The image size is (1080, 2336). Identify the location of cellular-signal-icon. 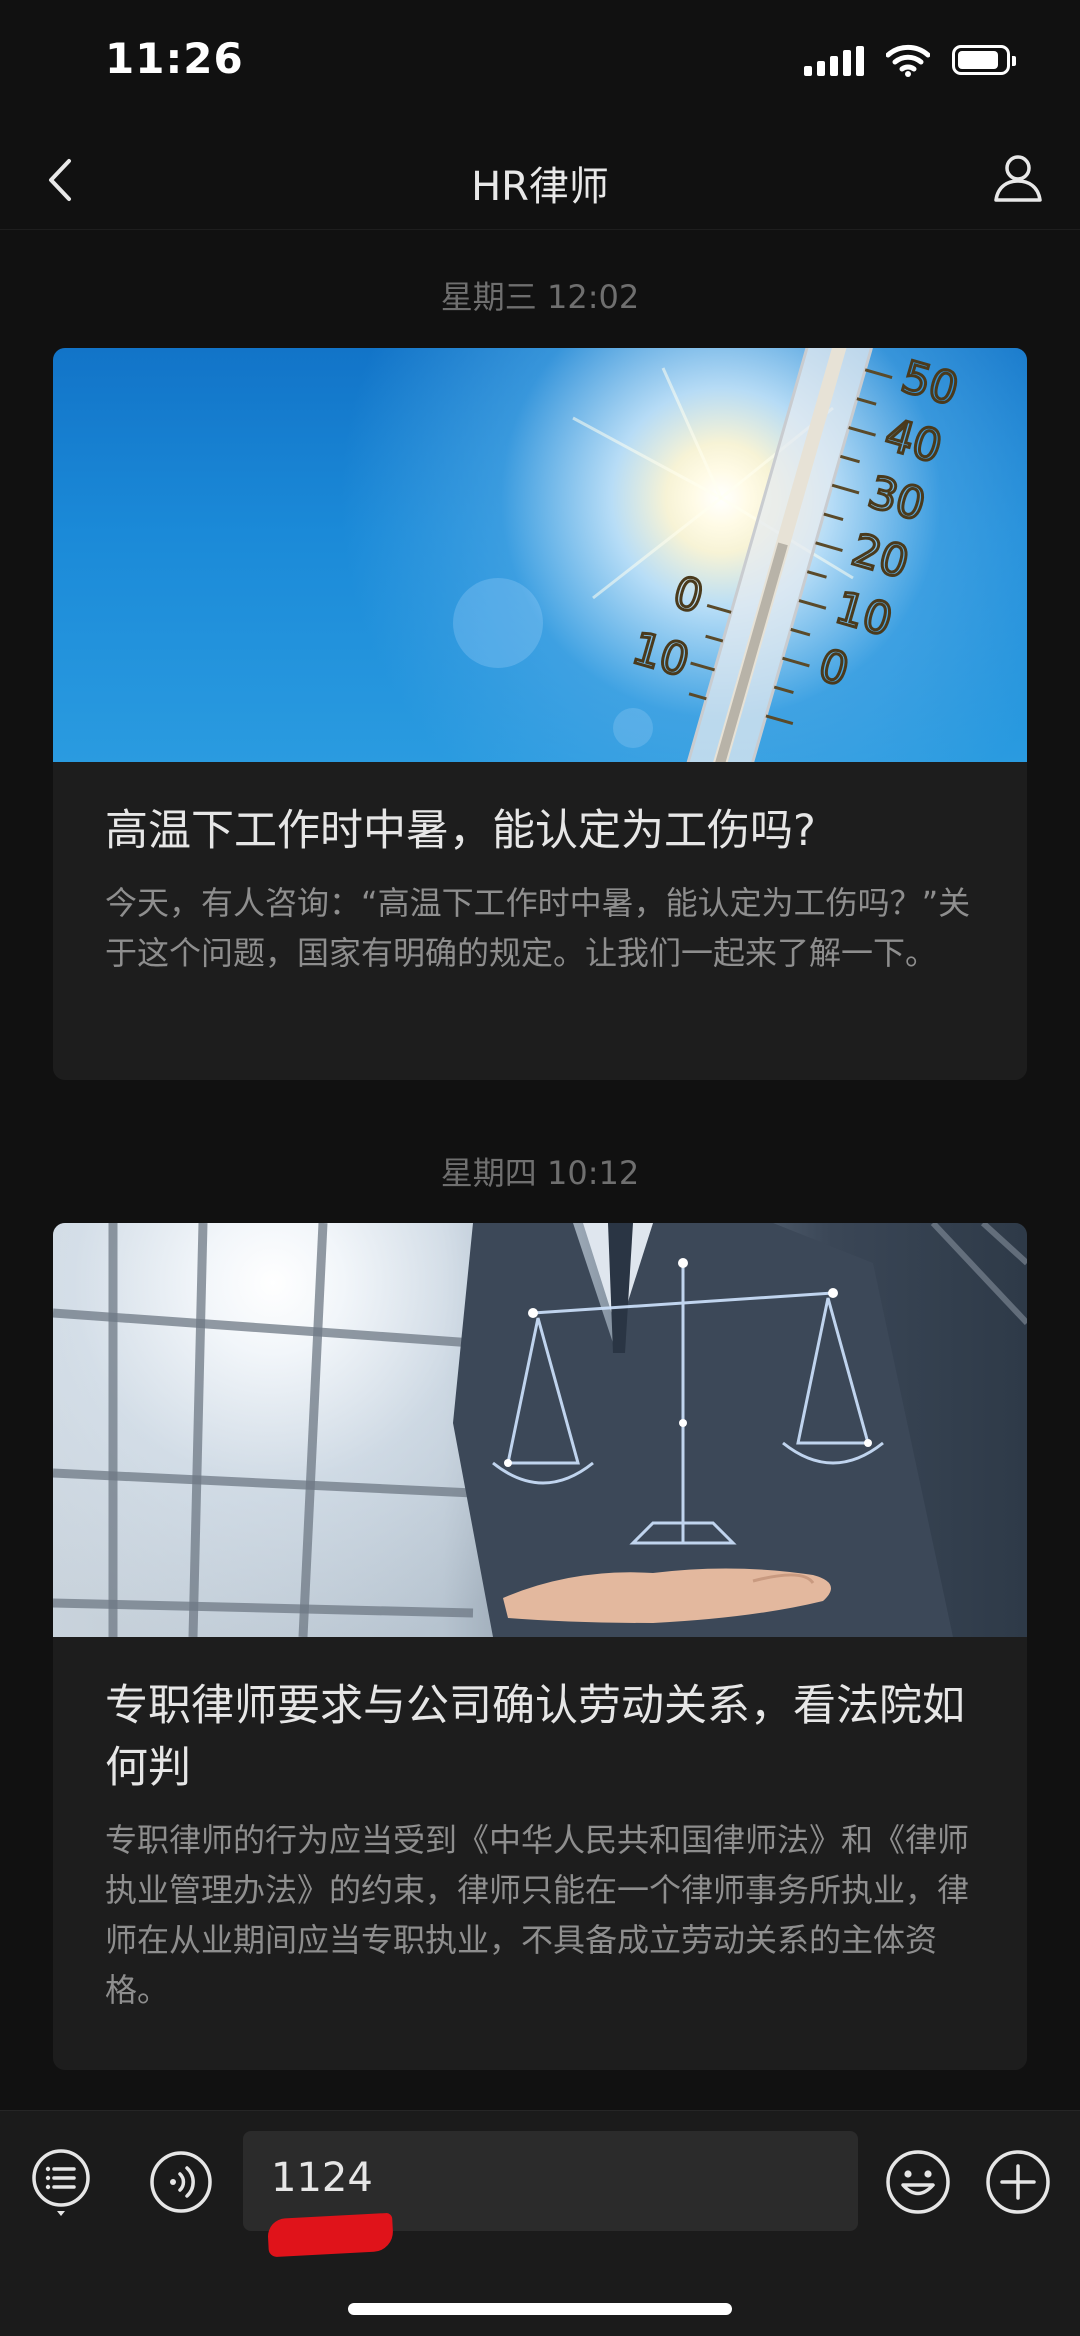
(834, 60).